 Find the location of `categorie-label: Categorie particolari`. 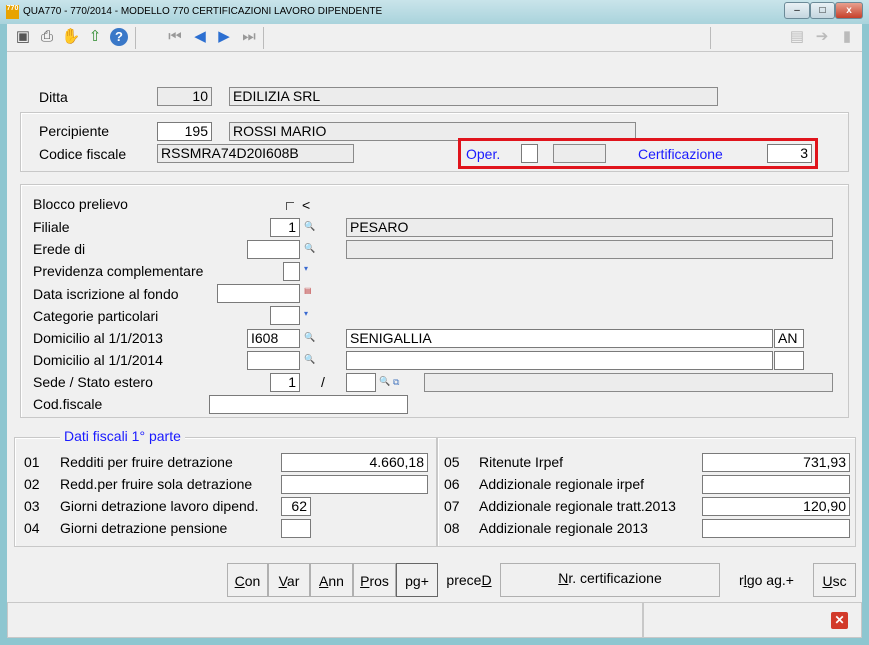

categorie-label: Categorie particolari is located at coordinates (96, 316).